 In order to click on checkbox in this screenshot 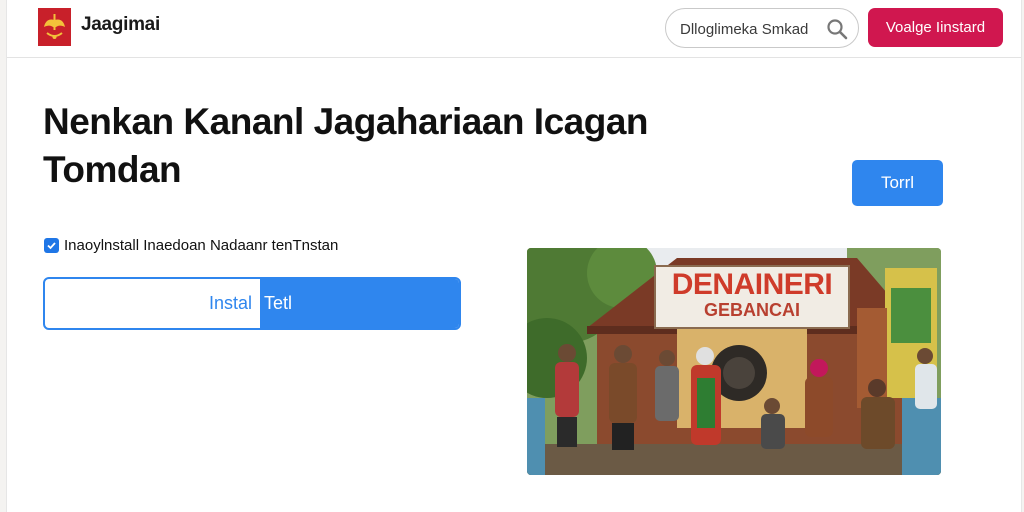, I will do `click(51, 245)`.